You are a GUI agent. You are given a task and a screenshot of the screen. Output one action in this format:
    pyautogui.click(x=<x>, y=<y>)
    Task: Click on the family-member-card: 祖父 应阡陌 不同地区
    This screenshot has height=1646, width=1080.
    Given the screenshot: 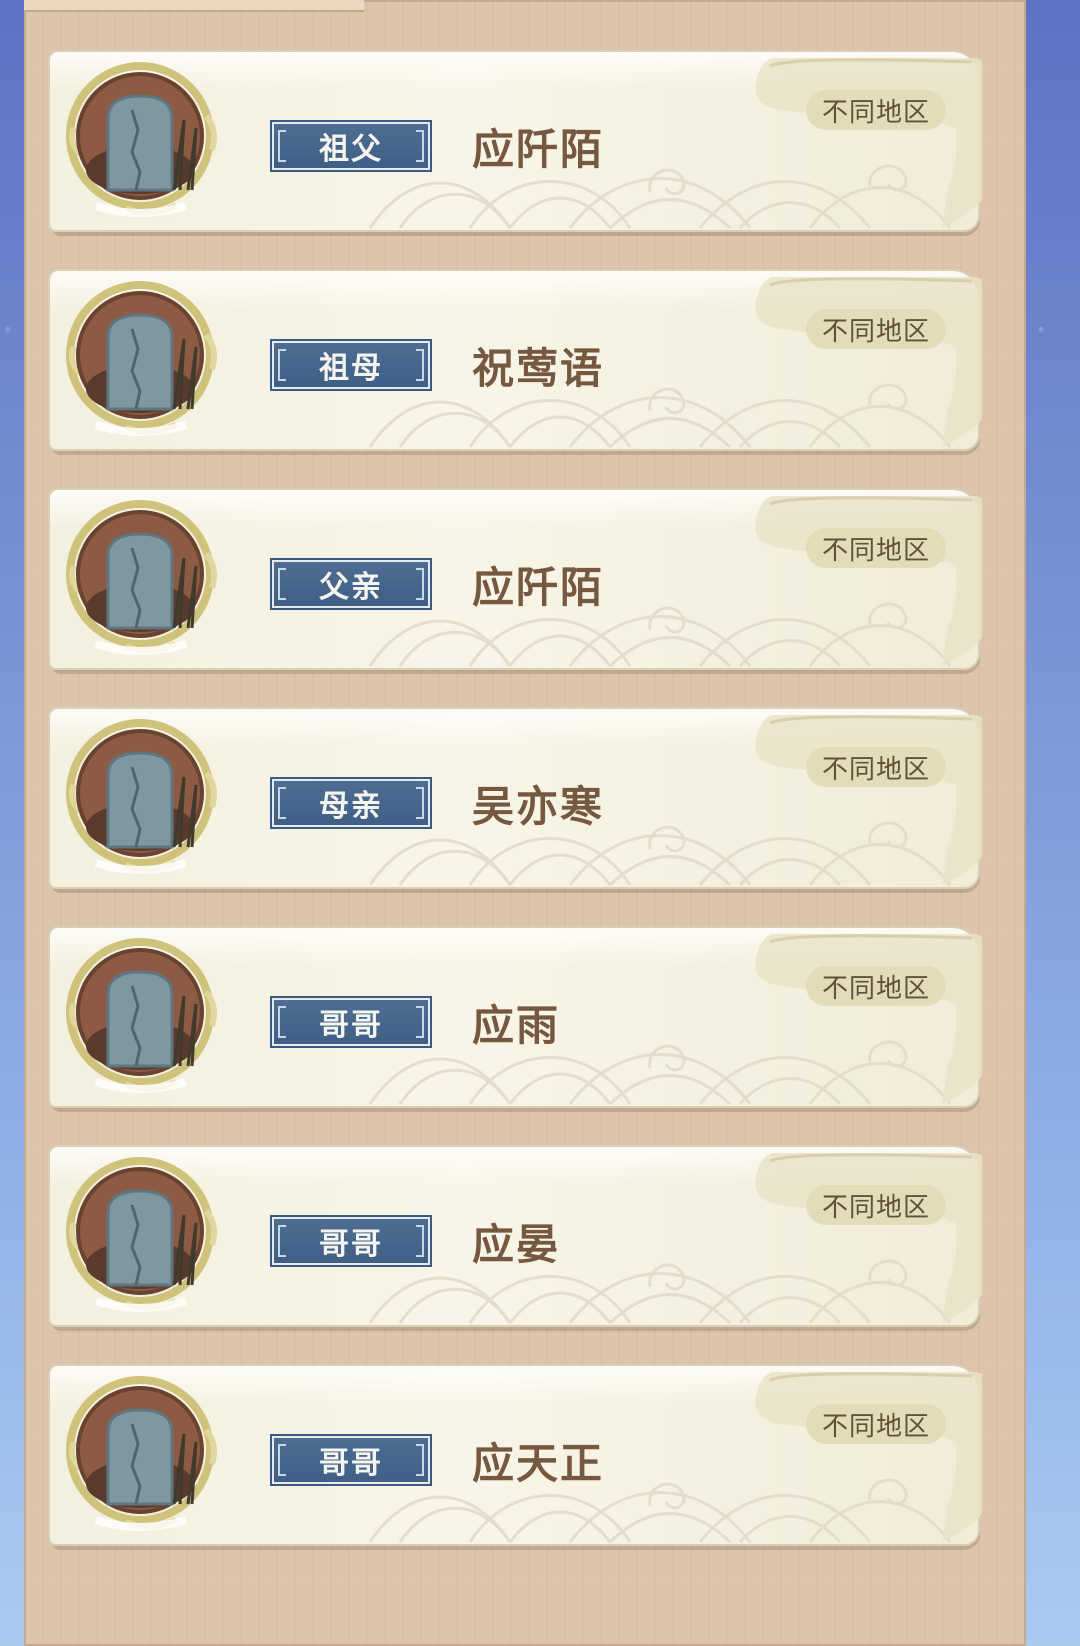 What is the action you would take?
    pyautogui.click(x=515, y=143)
    